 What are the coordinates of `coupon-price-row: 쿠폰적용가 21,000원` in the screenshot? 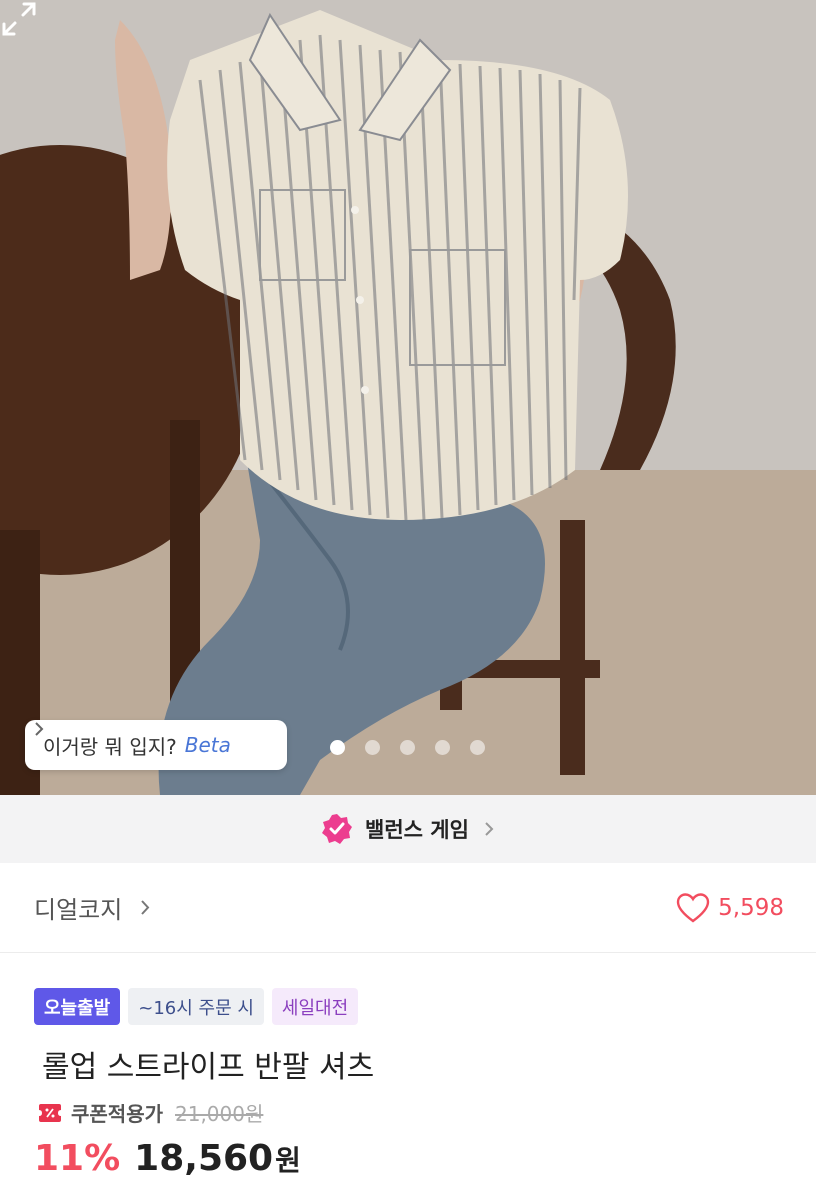 It's located at (150, 1112).